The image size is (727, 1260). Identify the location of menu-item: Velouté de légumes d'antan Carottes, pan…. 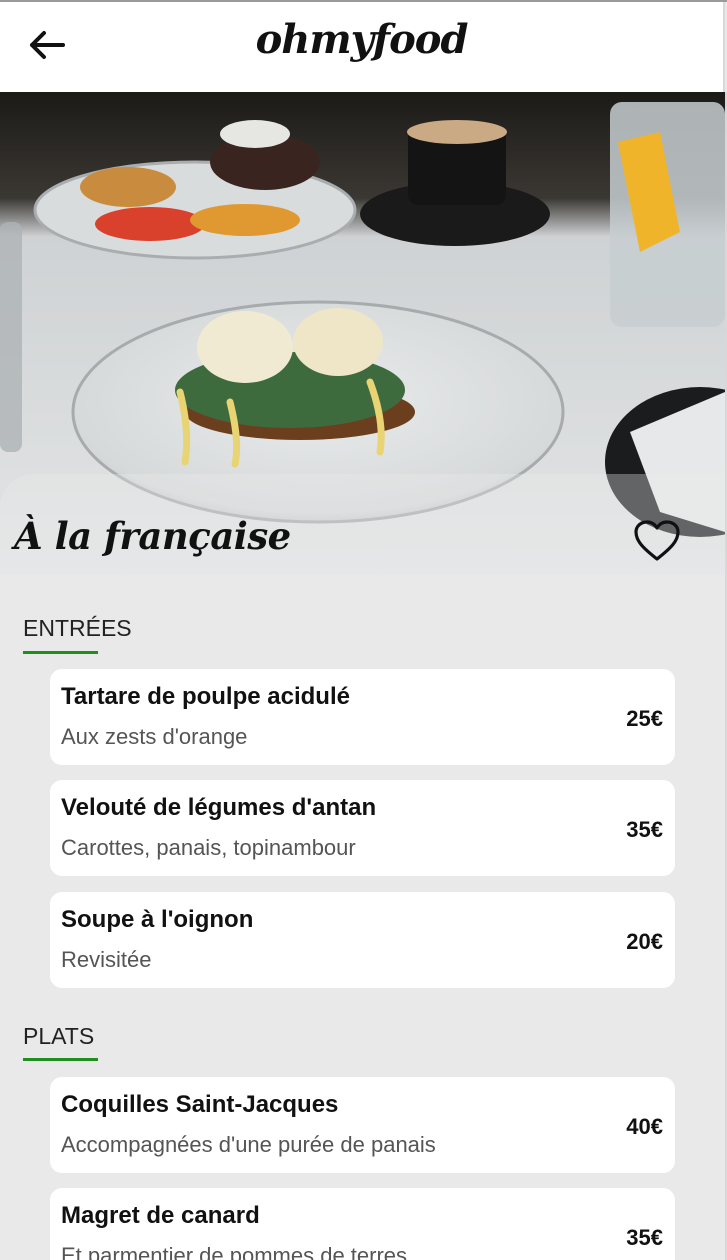
(362, 828).